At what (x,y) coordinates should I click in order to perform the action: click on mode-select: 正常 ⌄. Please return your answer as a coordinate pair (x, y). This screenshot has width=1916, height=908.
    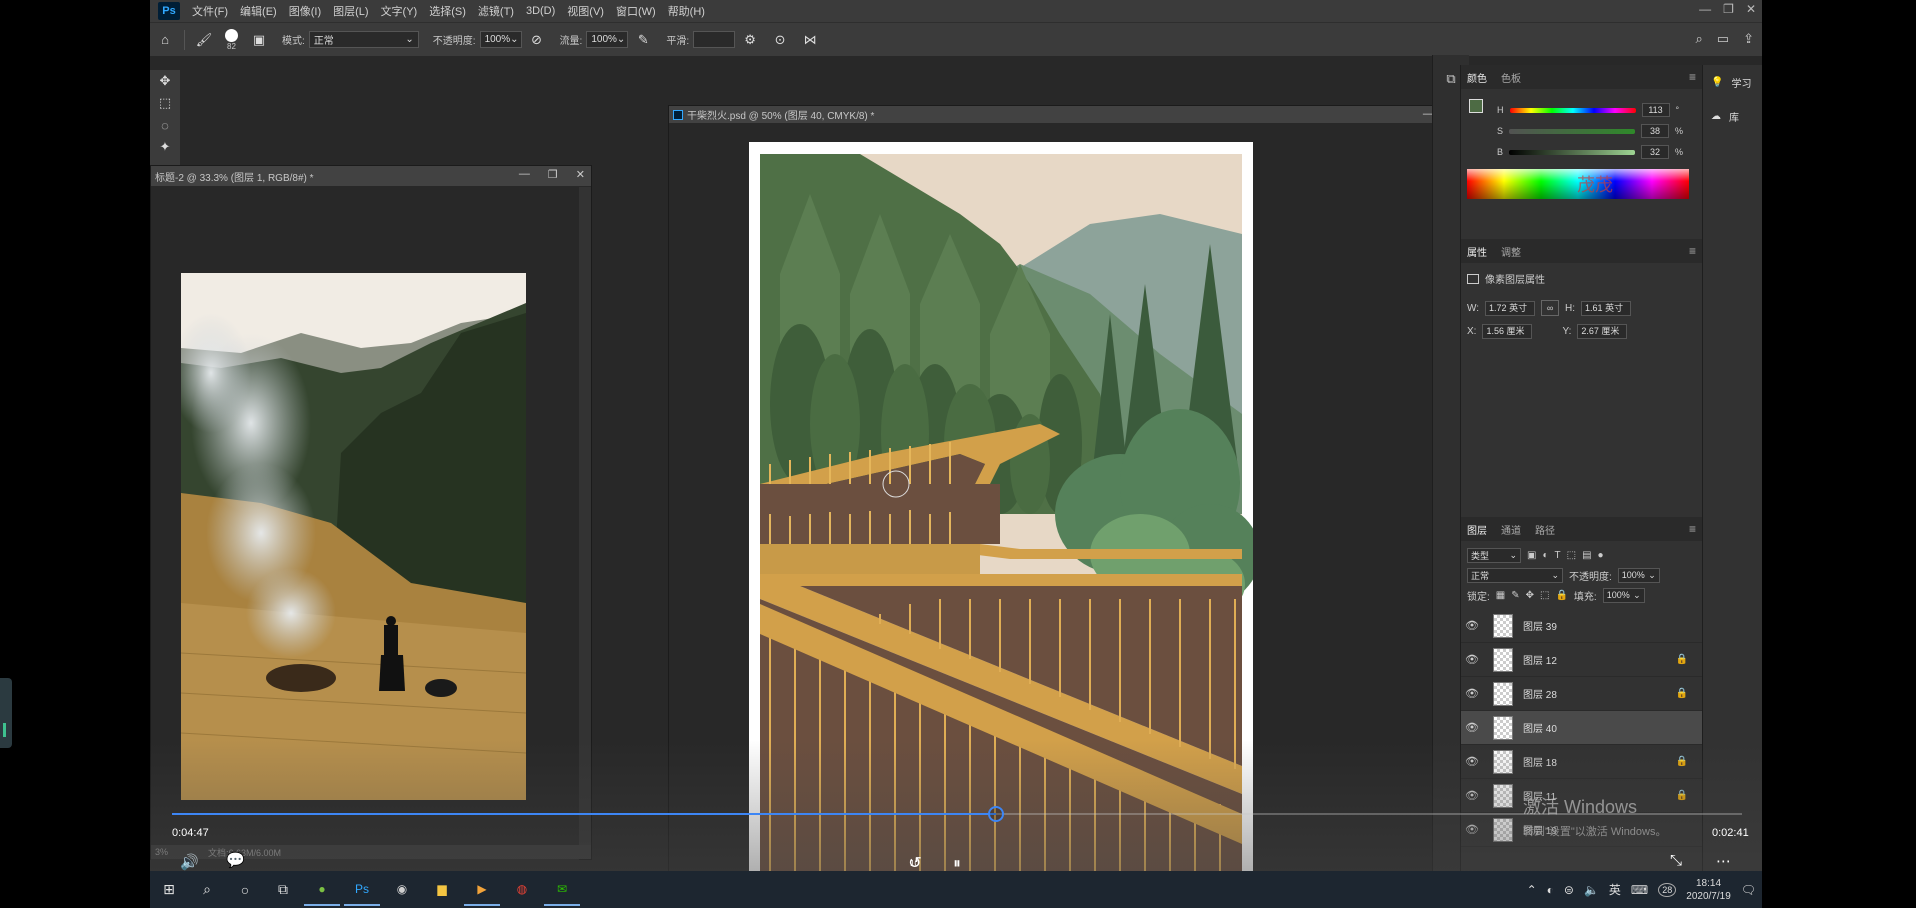
    Looking at the image, I should click on (363, 39).